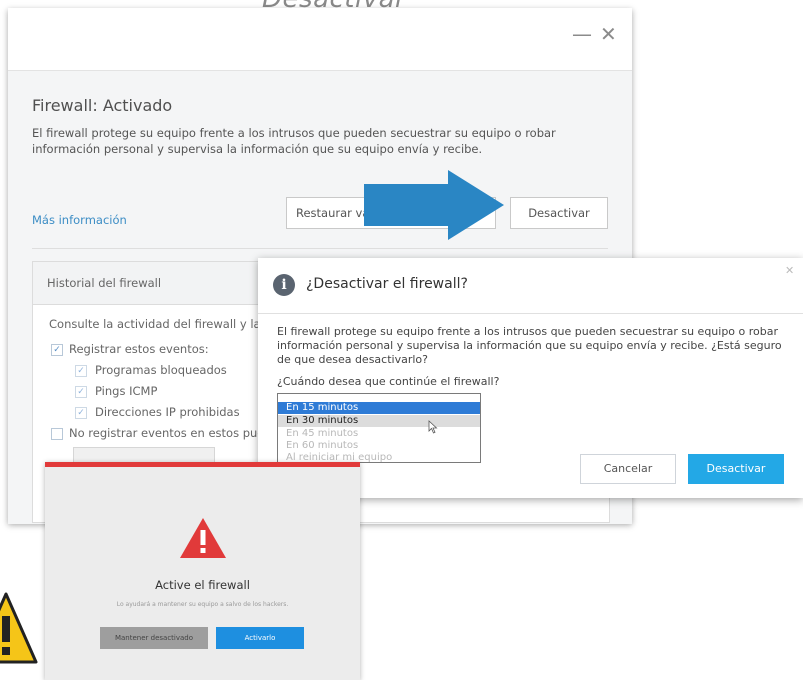 Image resolution: width=803 pixels, height=680 pixels. What do you see at coordinates (104, 283) in the screenshot?
I see `history-title: Historial del firewall` at bounding box center [104, 283].